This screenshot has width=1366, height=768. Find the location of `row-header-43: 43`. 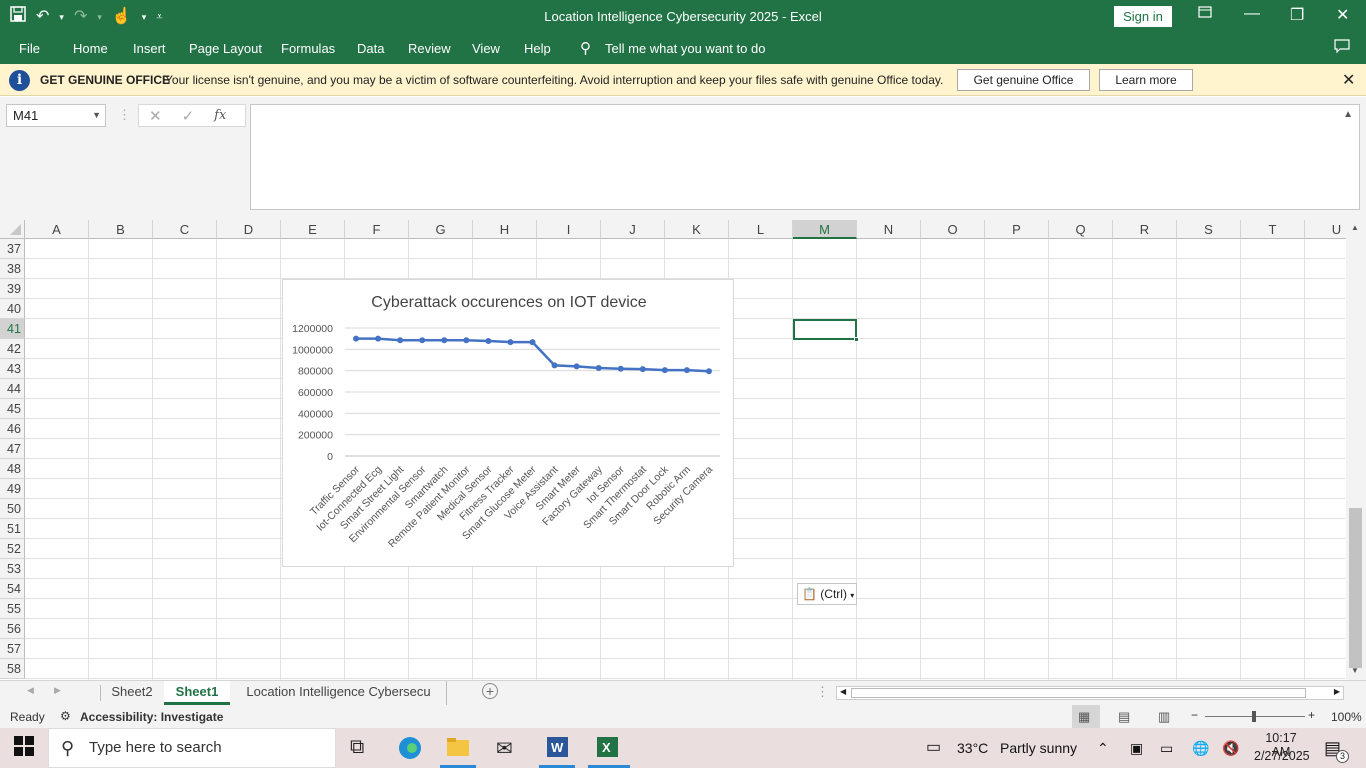

row-header-43: 43 is located at coordinates (12, 369).